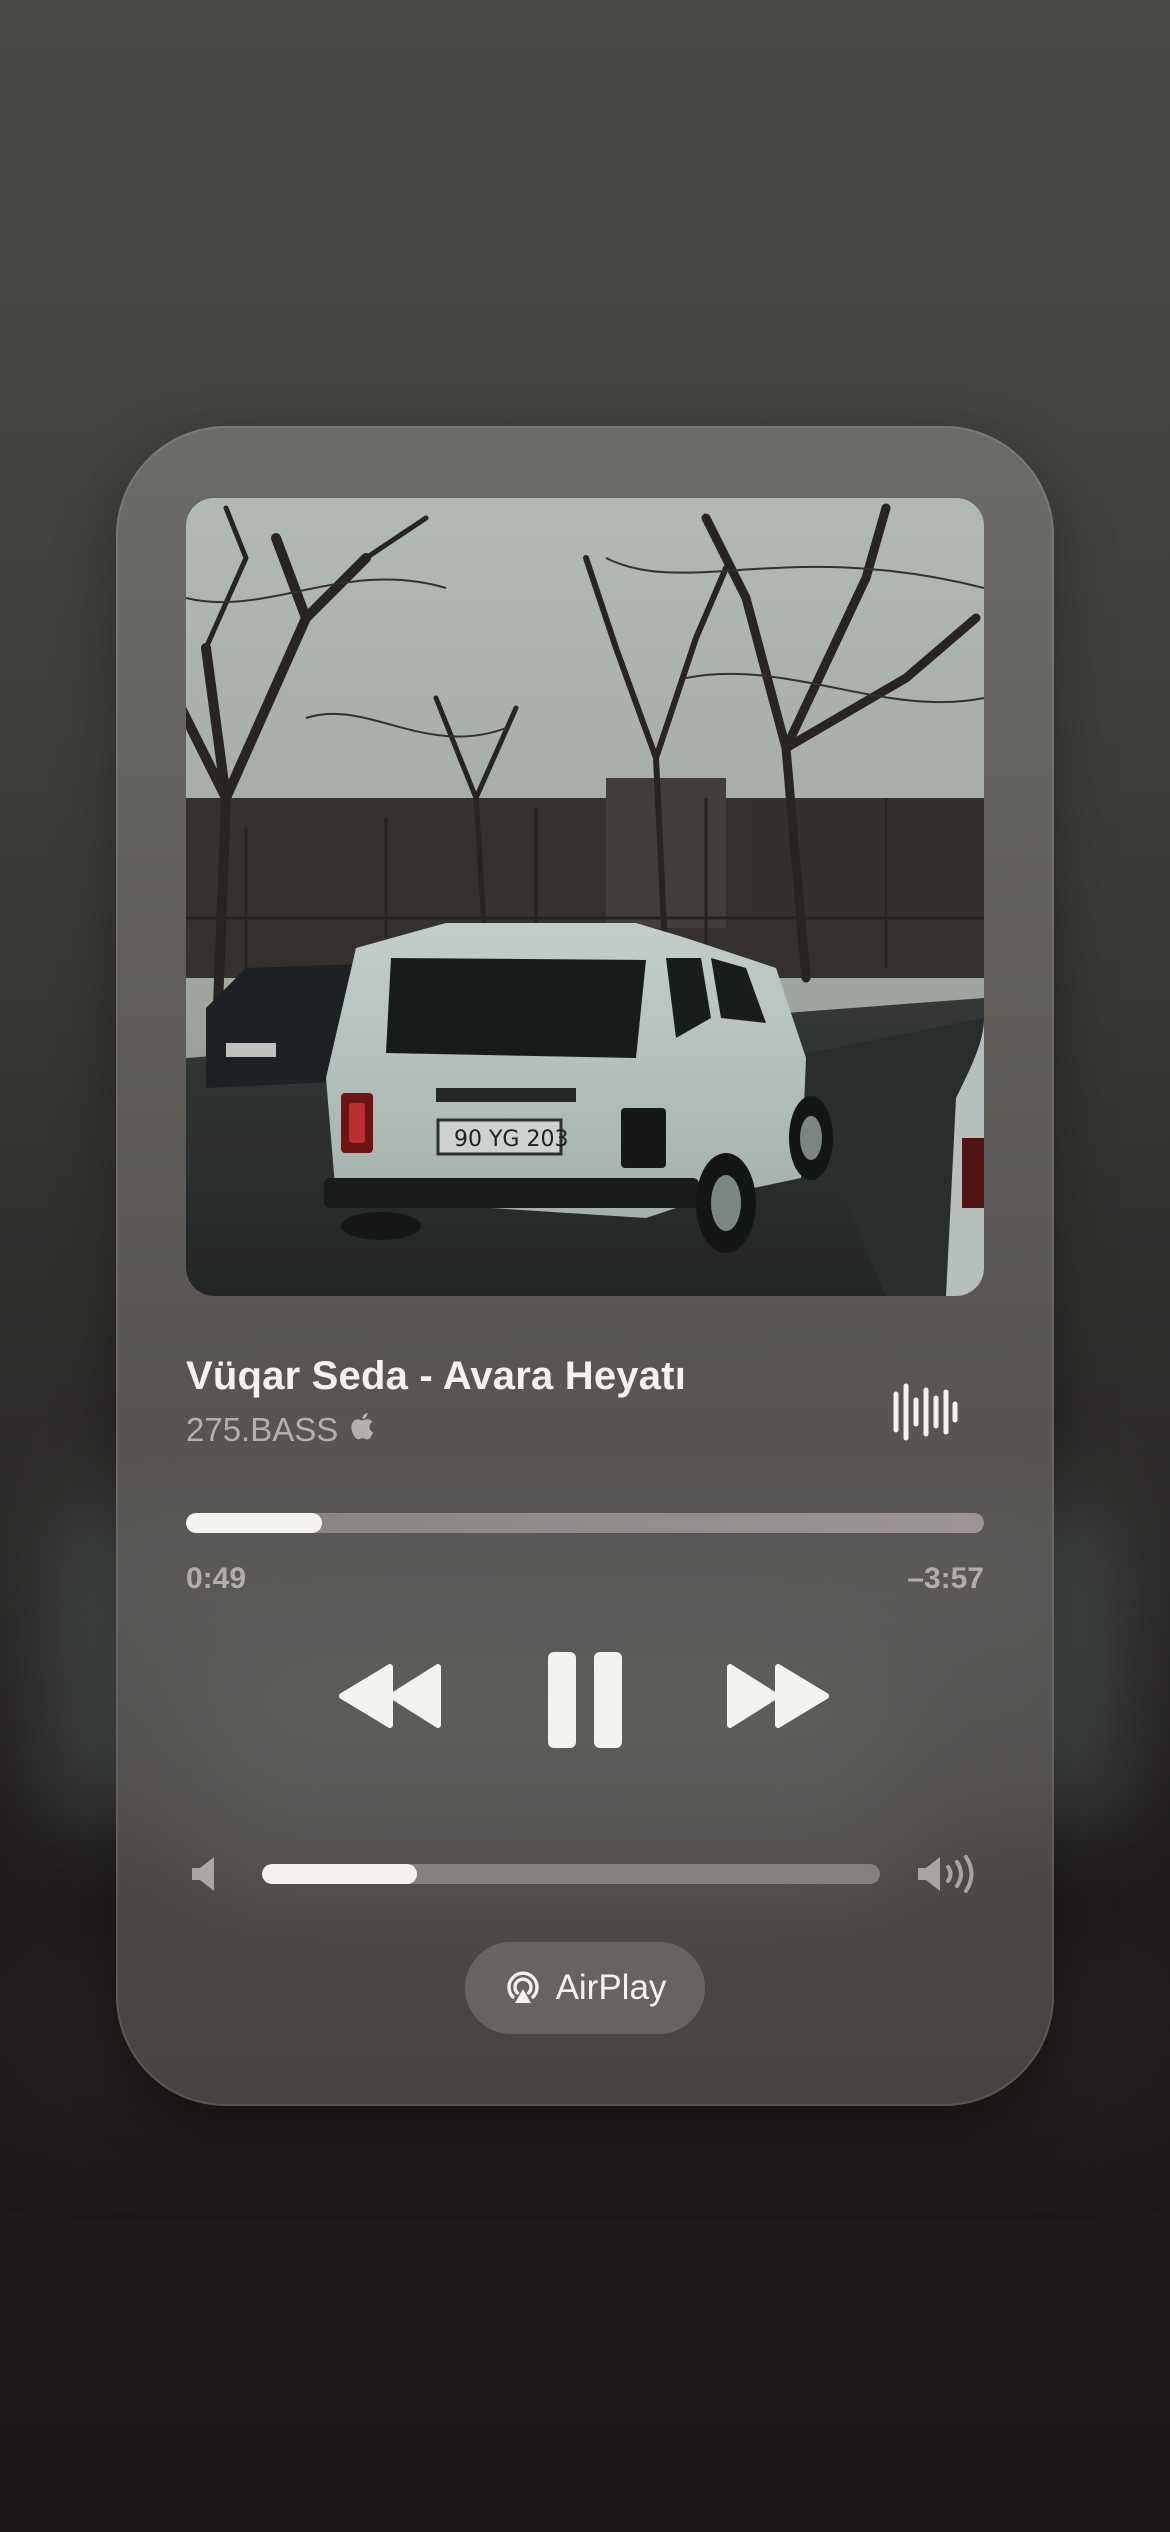 The width and height of the screenshot is (1170, 2532). Describe the element at coordinates (436, 1376) in the screenshot. I see `track-title: Vüqar Seda - Avara Heyatı` at that location.